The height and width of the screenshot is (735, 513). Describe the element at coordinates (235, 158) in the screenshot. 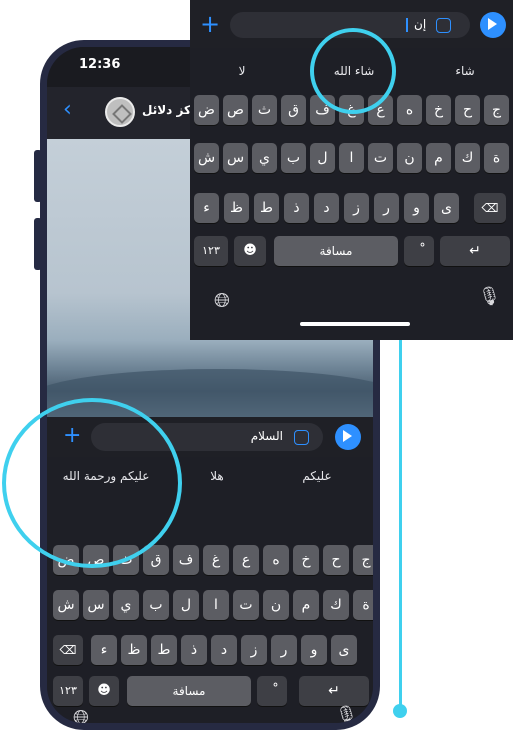

I see `zoom-key-row2-2: س` at that location.